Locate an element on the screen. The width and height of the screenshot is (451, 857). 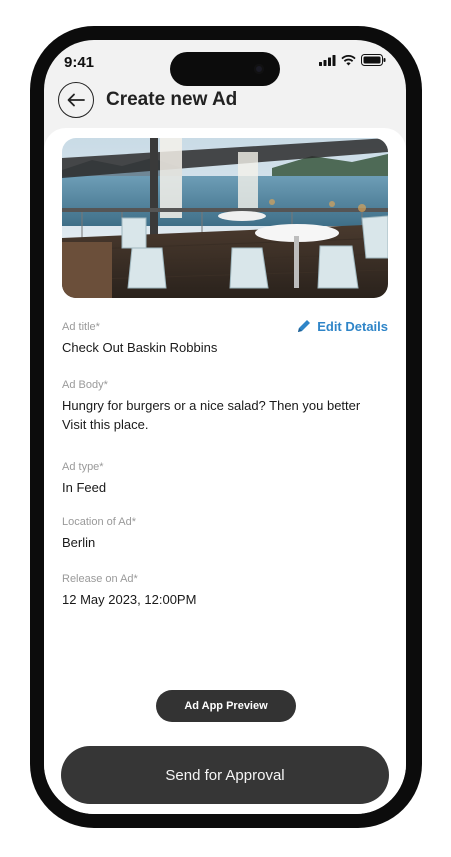
camera-icon is located at coordinates (259, 69).